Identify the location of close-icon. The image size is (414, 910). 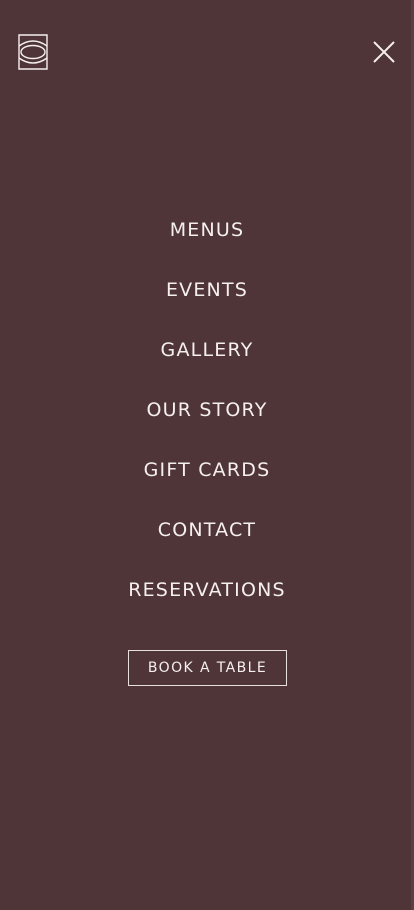
(384, 52).